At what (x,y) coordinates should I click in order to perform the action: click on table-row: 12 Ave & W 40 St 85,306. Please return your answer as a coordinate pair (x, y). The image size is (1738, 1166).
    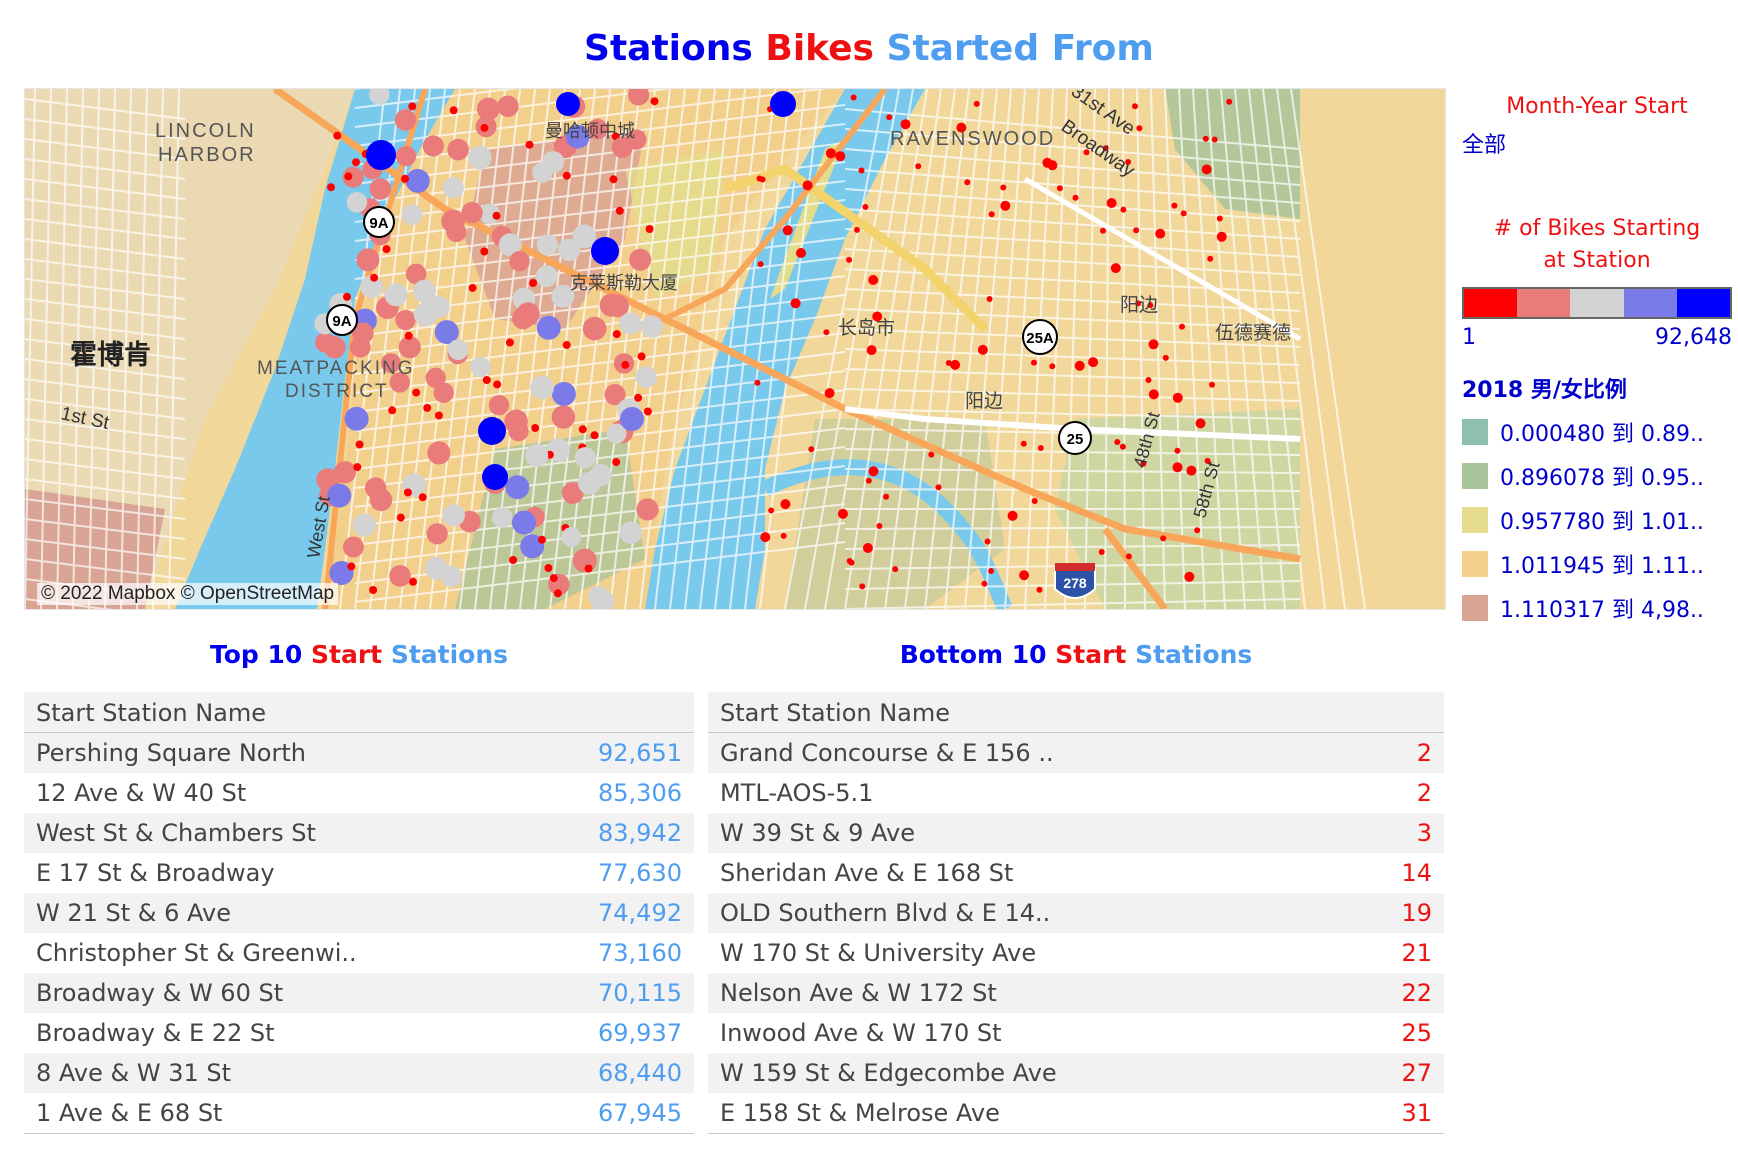
    Looking at the image, I should click on (359, 793).